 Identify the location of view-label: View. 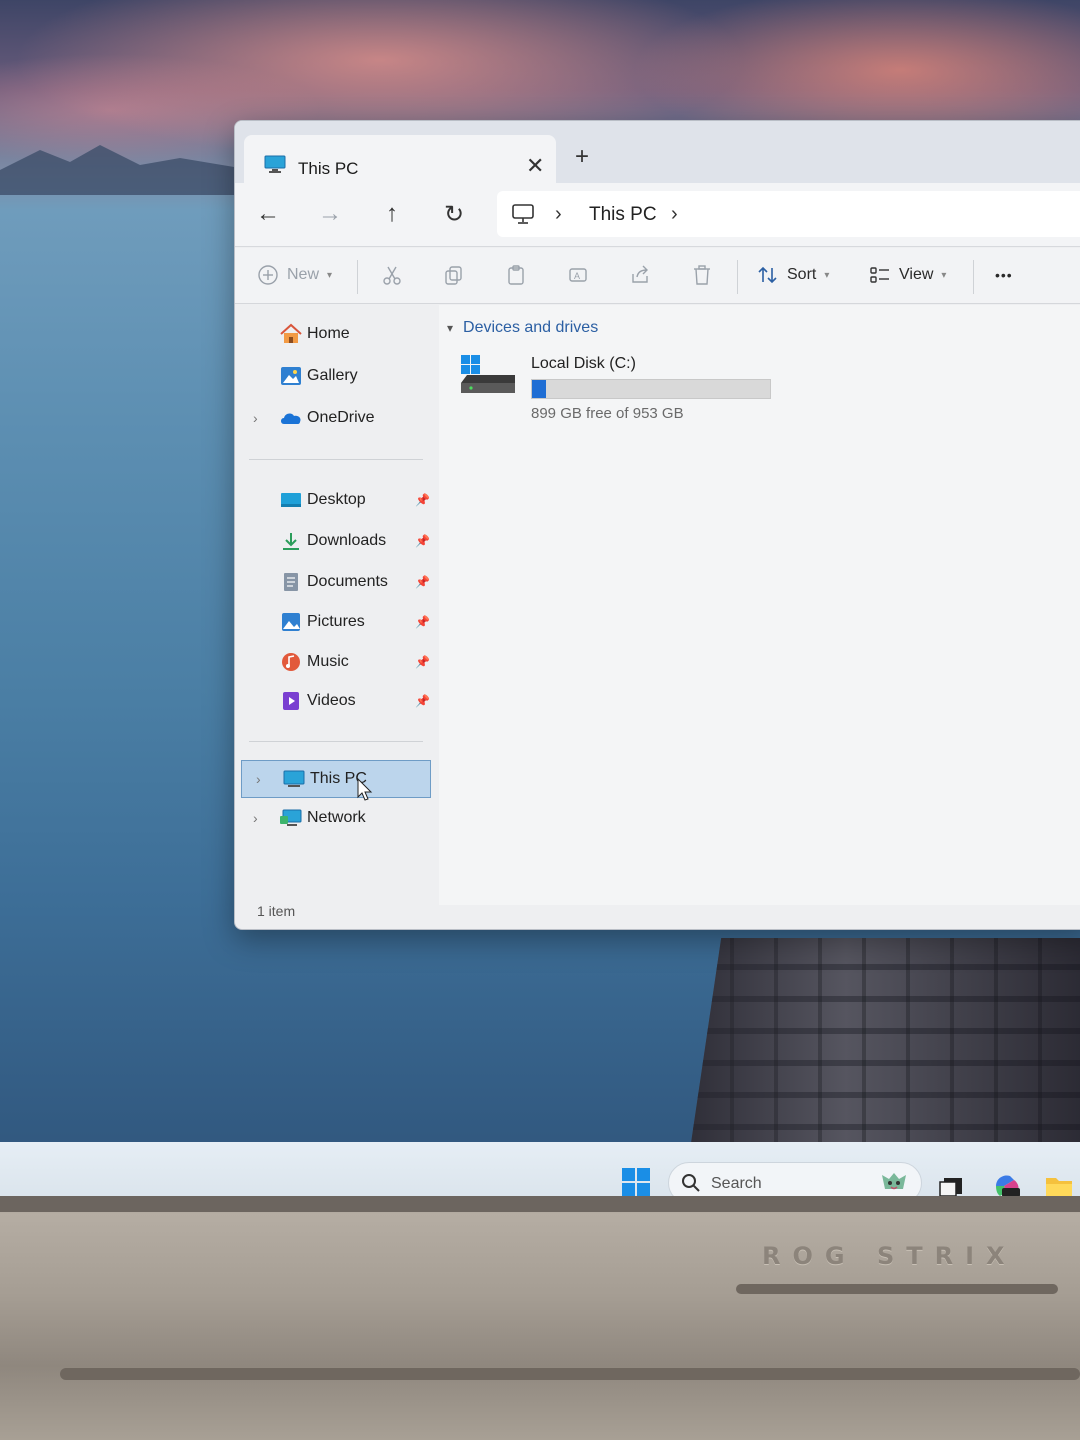
(916, 274).